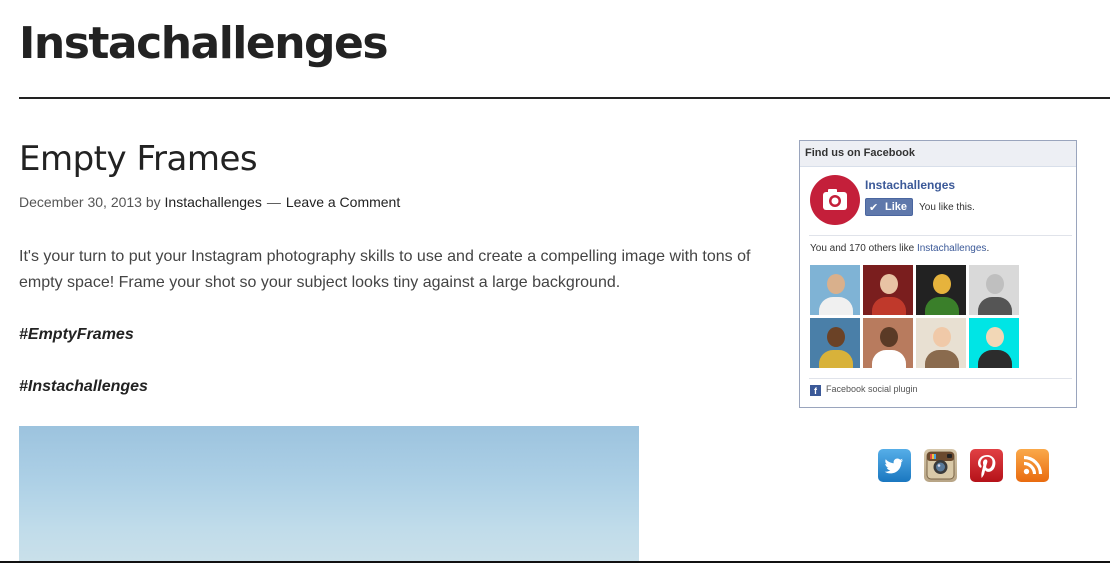  What do you see at coordinates (138, 159) in the screenshot?
I see `post-title: Empty Frames` at bounding box center [138, 159].